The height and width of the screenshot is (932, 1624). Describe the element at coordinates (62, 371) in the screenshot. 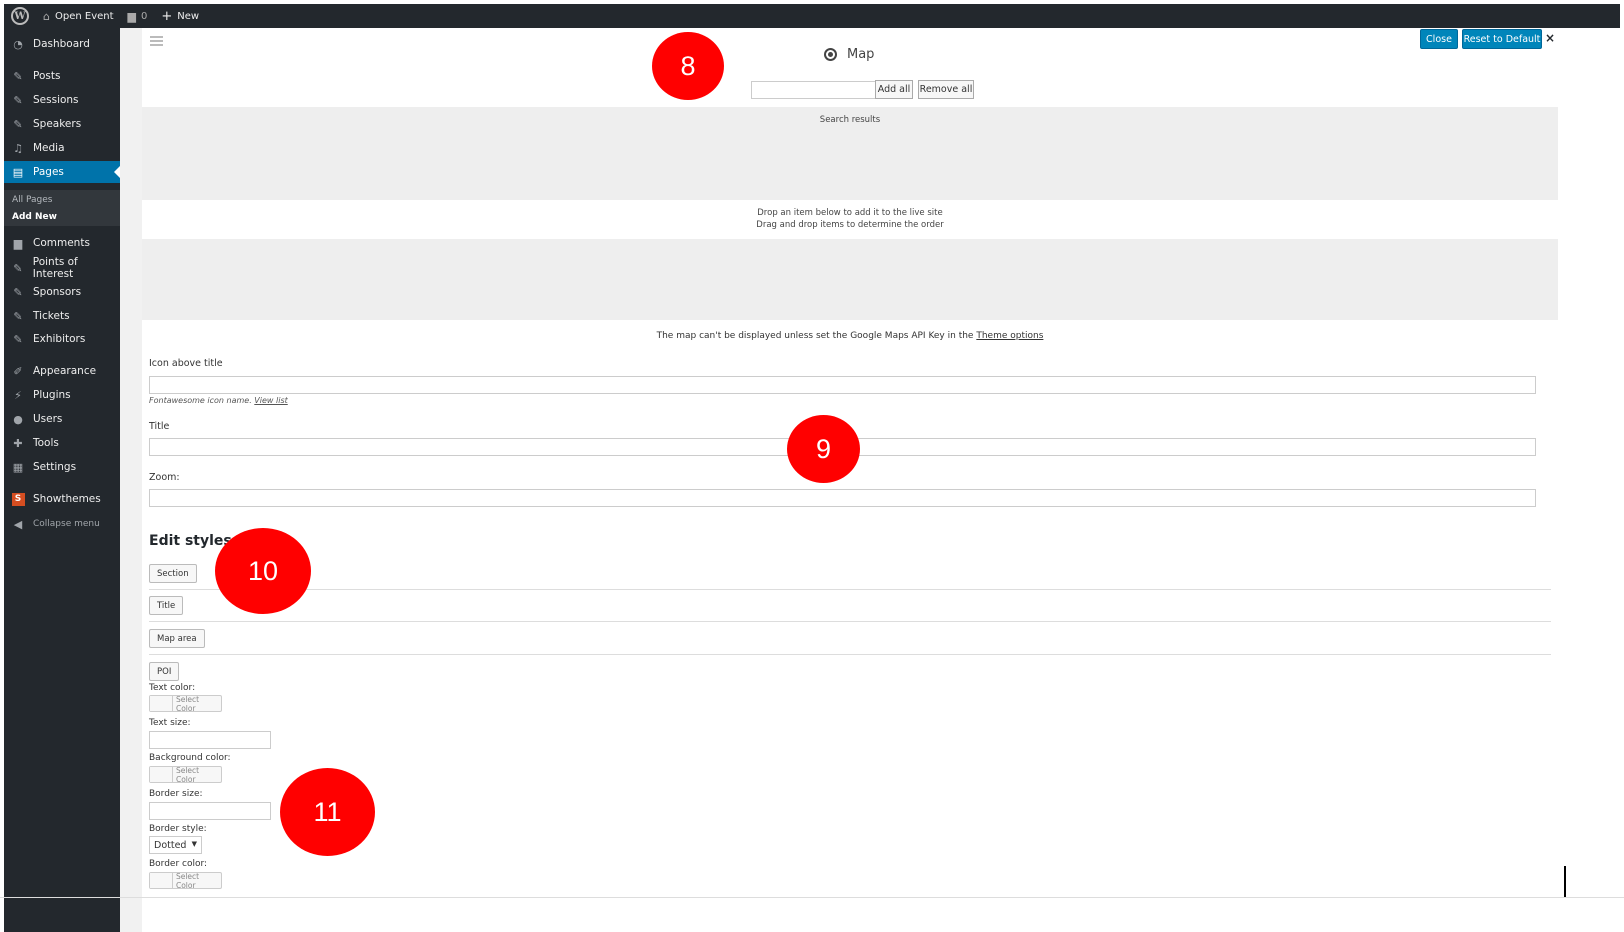

I see `sidebar-item-appearance: ✐ Appearance` at that location.